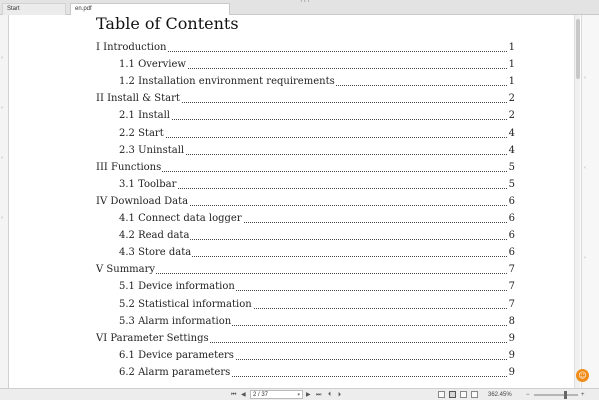  What do you see at coordinates (305, 201) in the screenshot?
I see `toc-entry: IV Download Data 6` at bounding box center [305, 201].